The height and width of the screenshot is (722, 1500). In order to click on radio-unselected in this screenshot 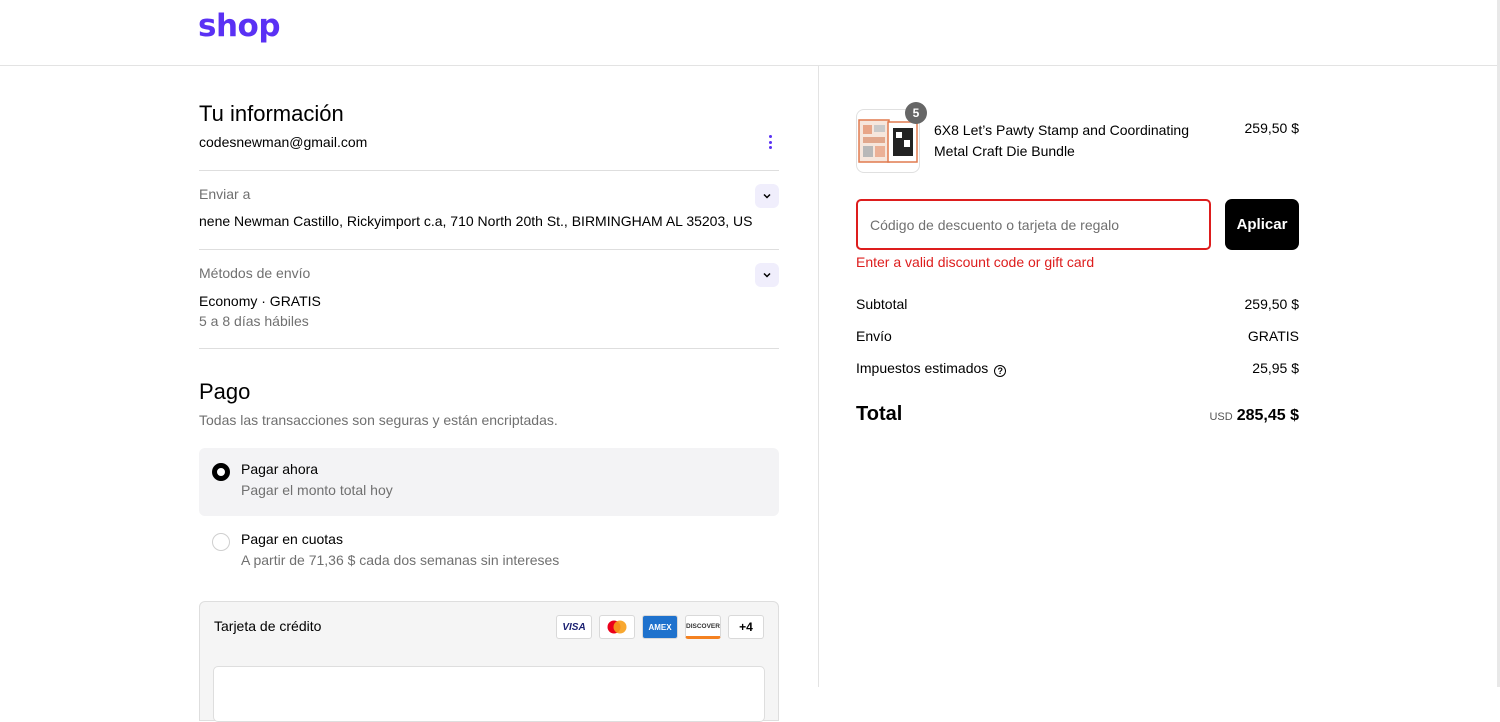, I will do `click(221, 542)`.